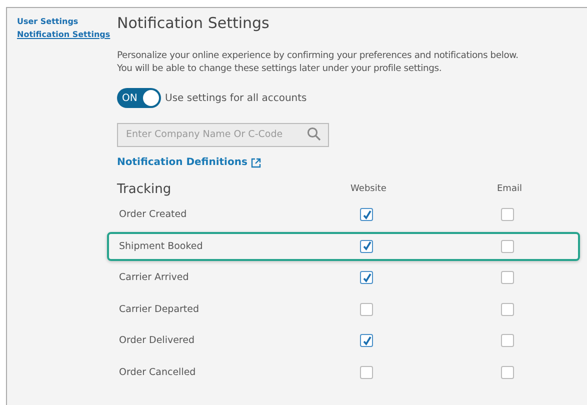  I want to click on definitions-link: Notification Definitions, so click(182, 162).